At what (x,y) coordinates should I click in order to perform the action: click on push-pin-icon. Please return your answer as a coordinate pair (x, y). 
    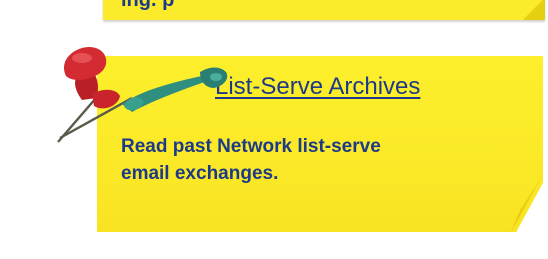
    Looking at the image, I should click on (142, 94).